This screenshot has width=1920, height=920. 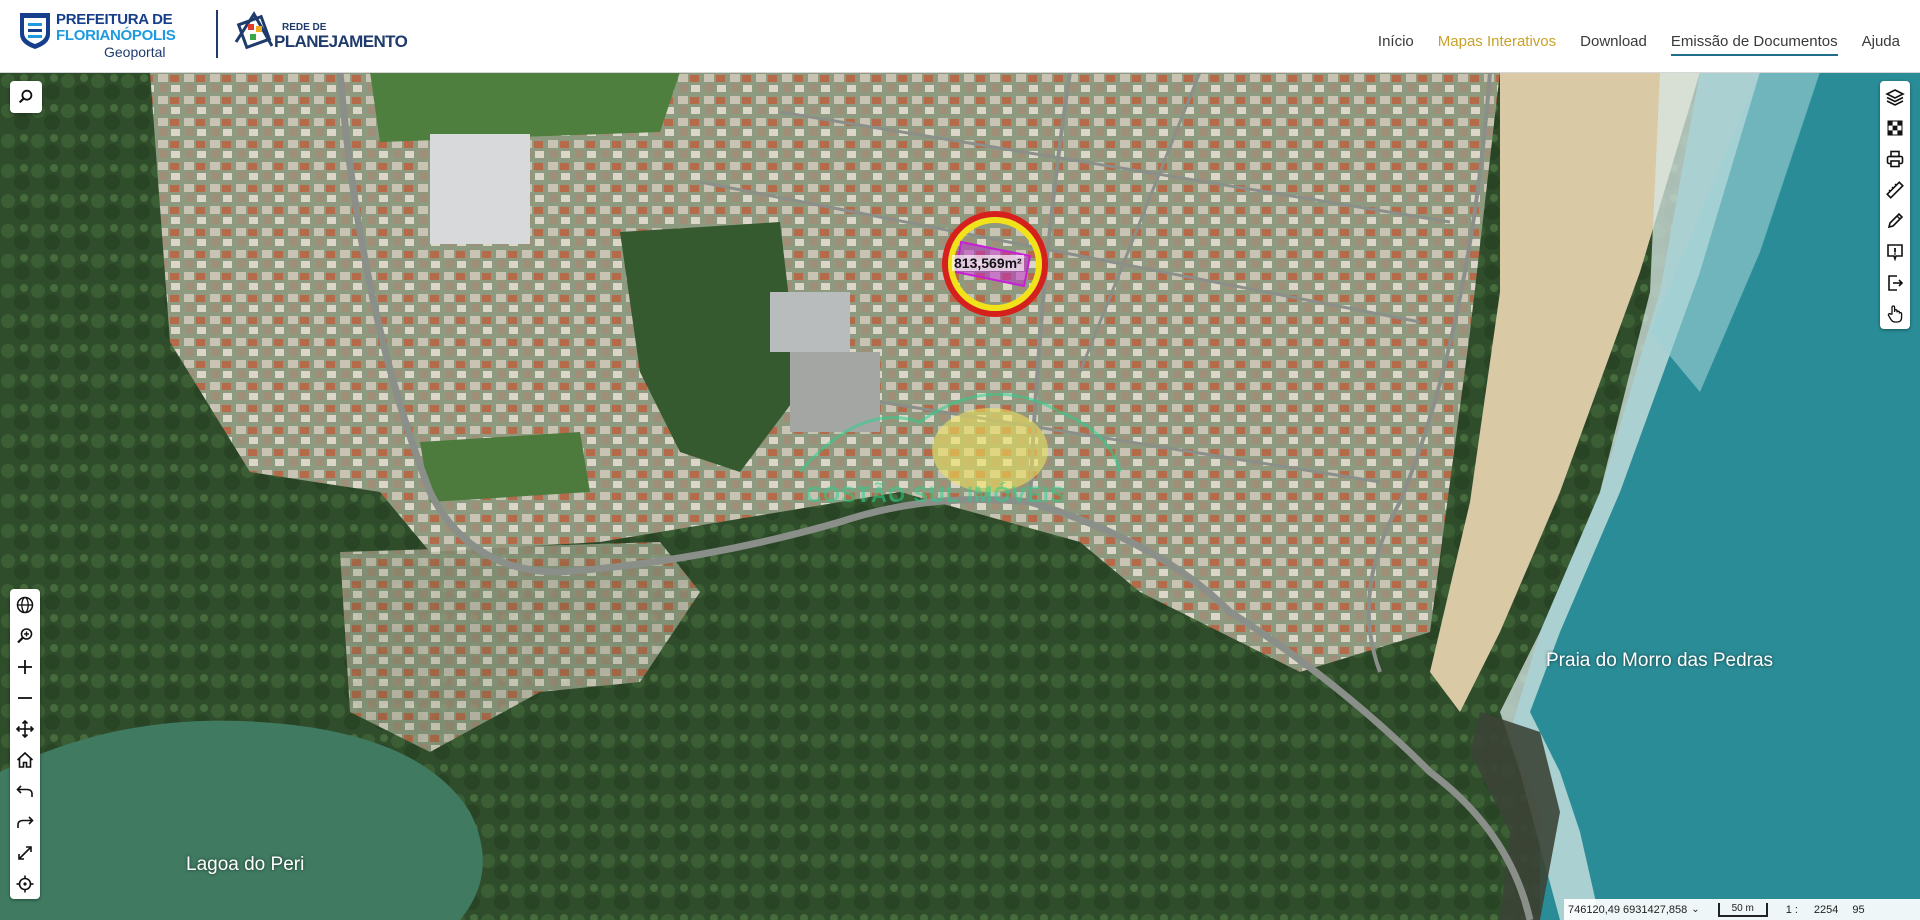 I want to click on measure-button, so click(x=1895, y=189).